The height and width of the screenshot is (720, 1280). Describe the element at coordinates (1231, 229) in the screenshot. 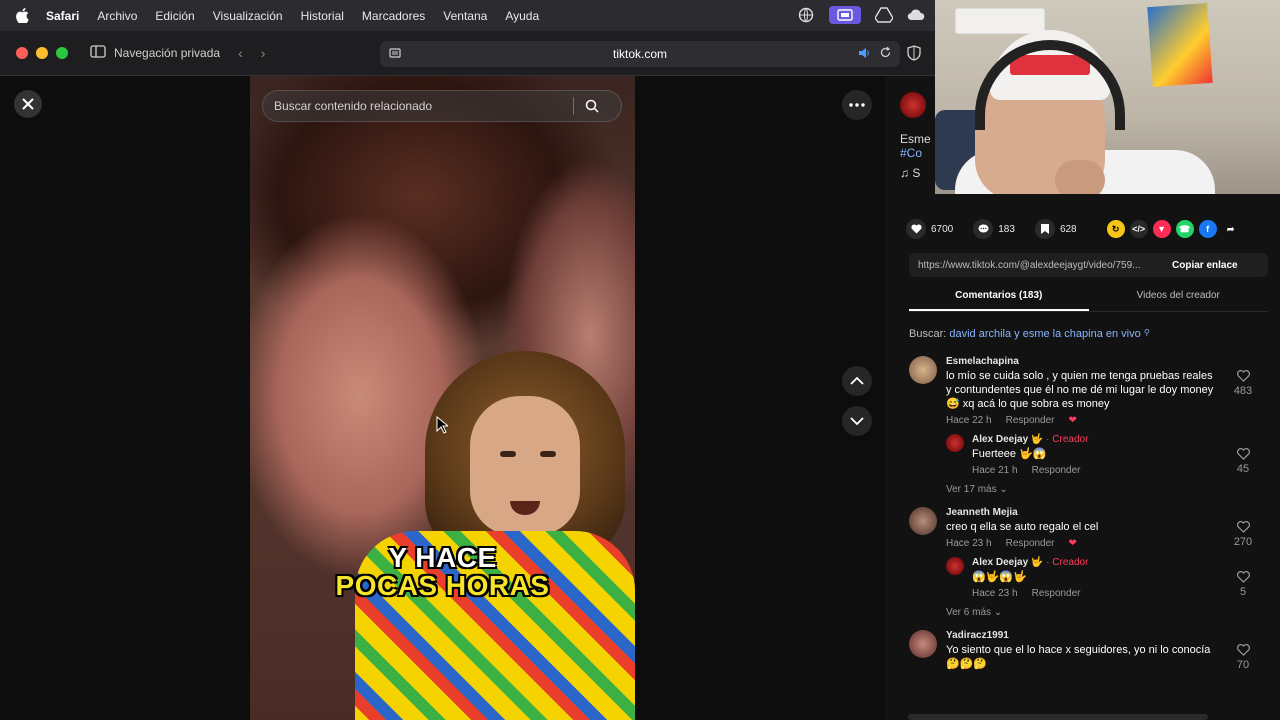

I see `share-arrow-icon: ➦` at that location.